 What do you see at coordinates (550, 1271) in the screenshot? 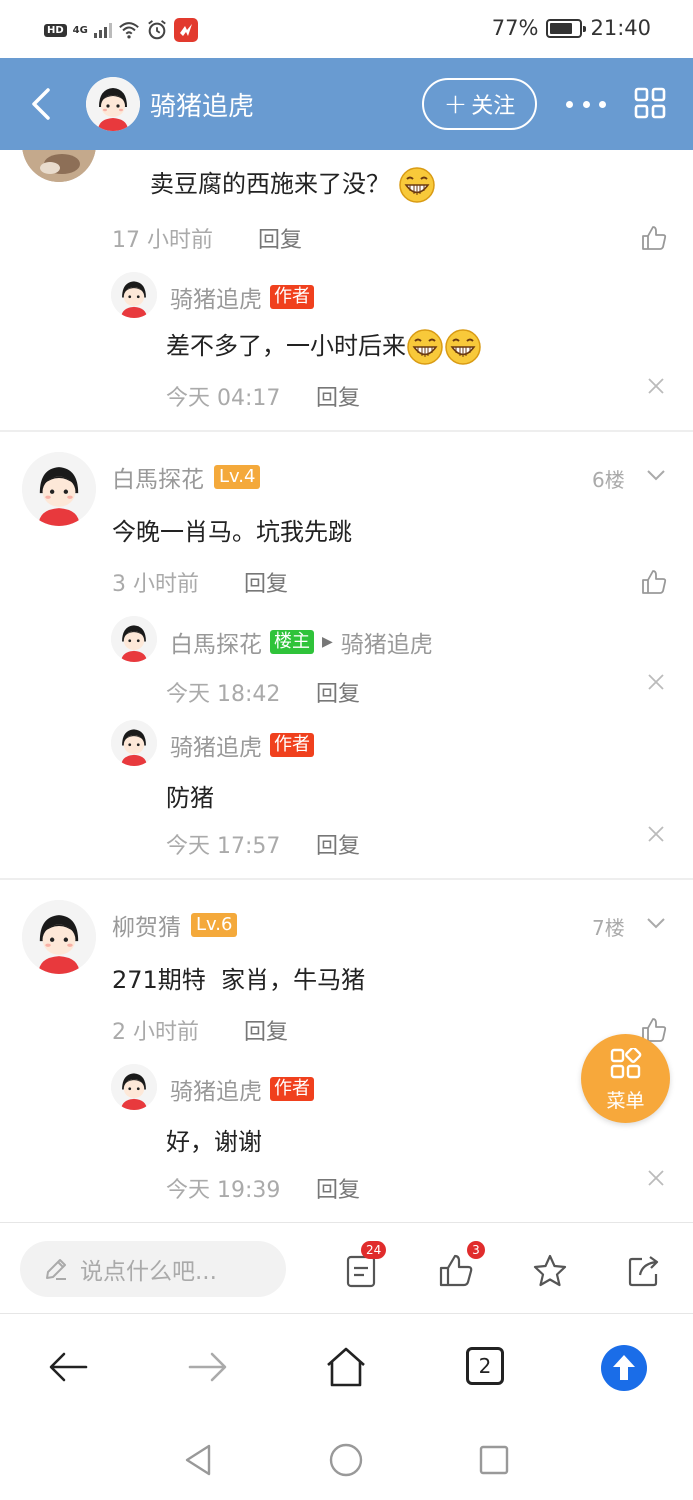
I see `star-icon` at bounding box center [550, 1271].